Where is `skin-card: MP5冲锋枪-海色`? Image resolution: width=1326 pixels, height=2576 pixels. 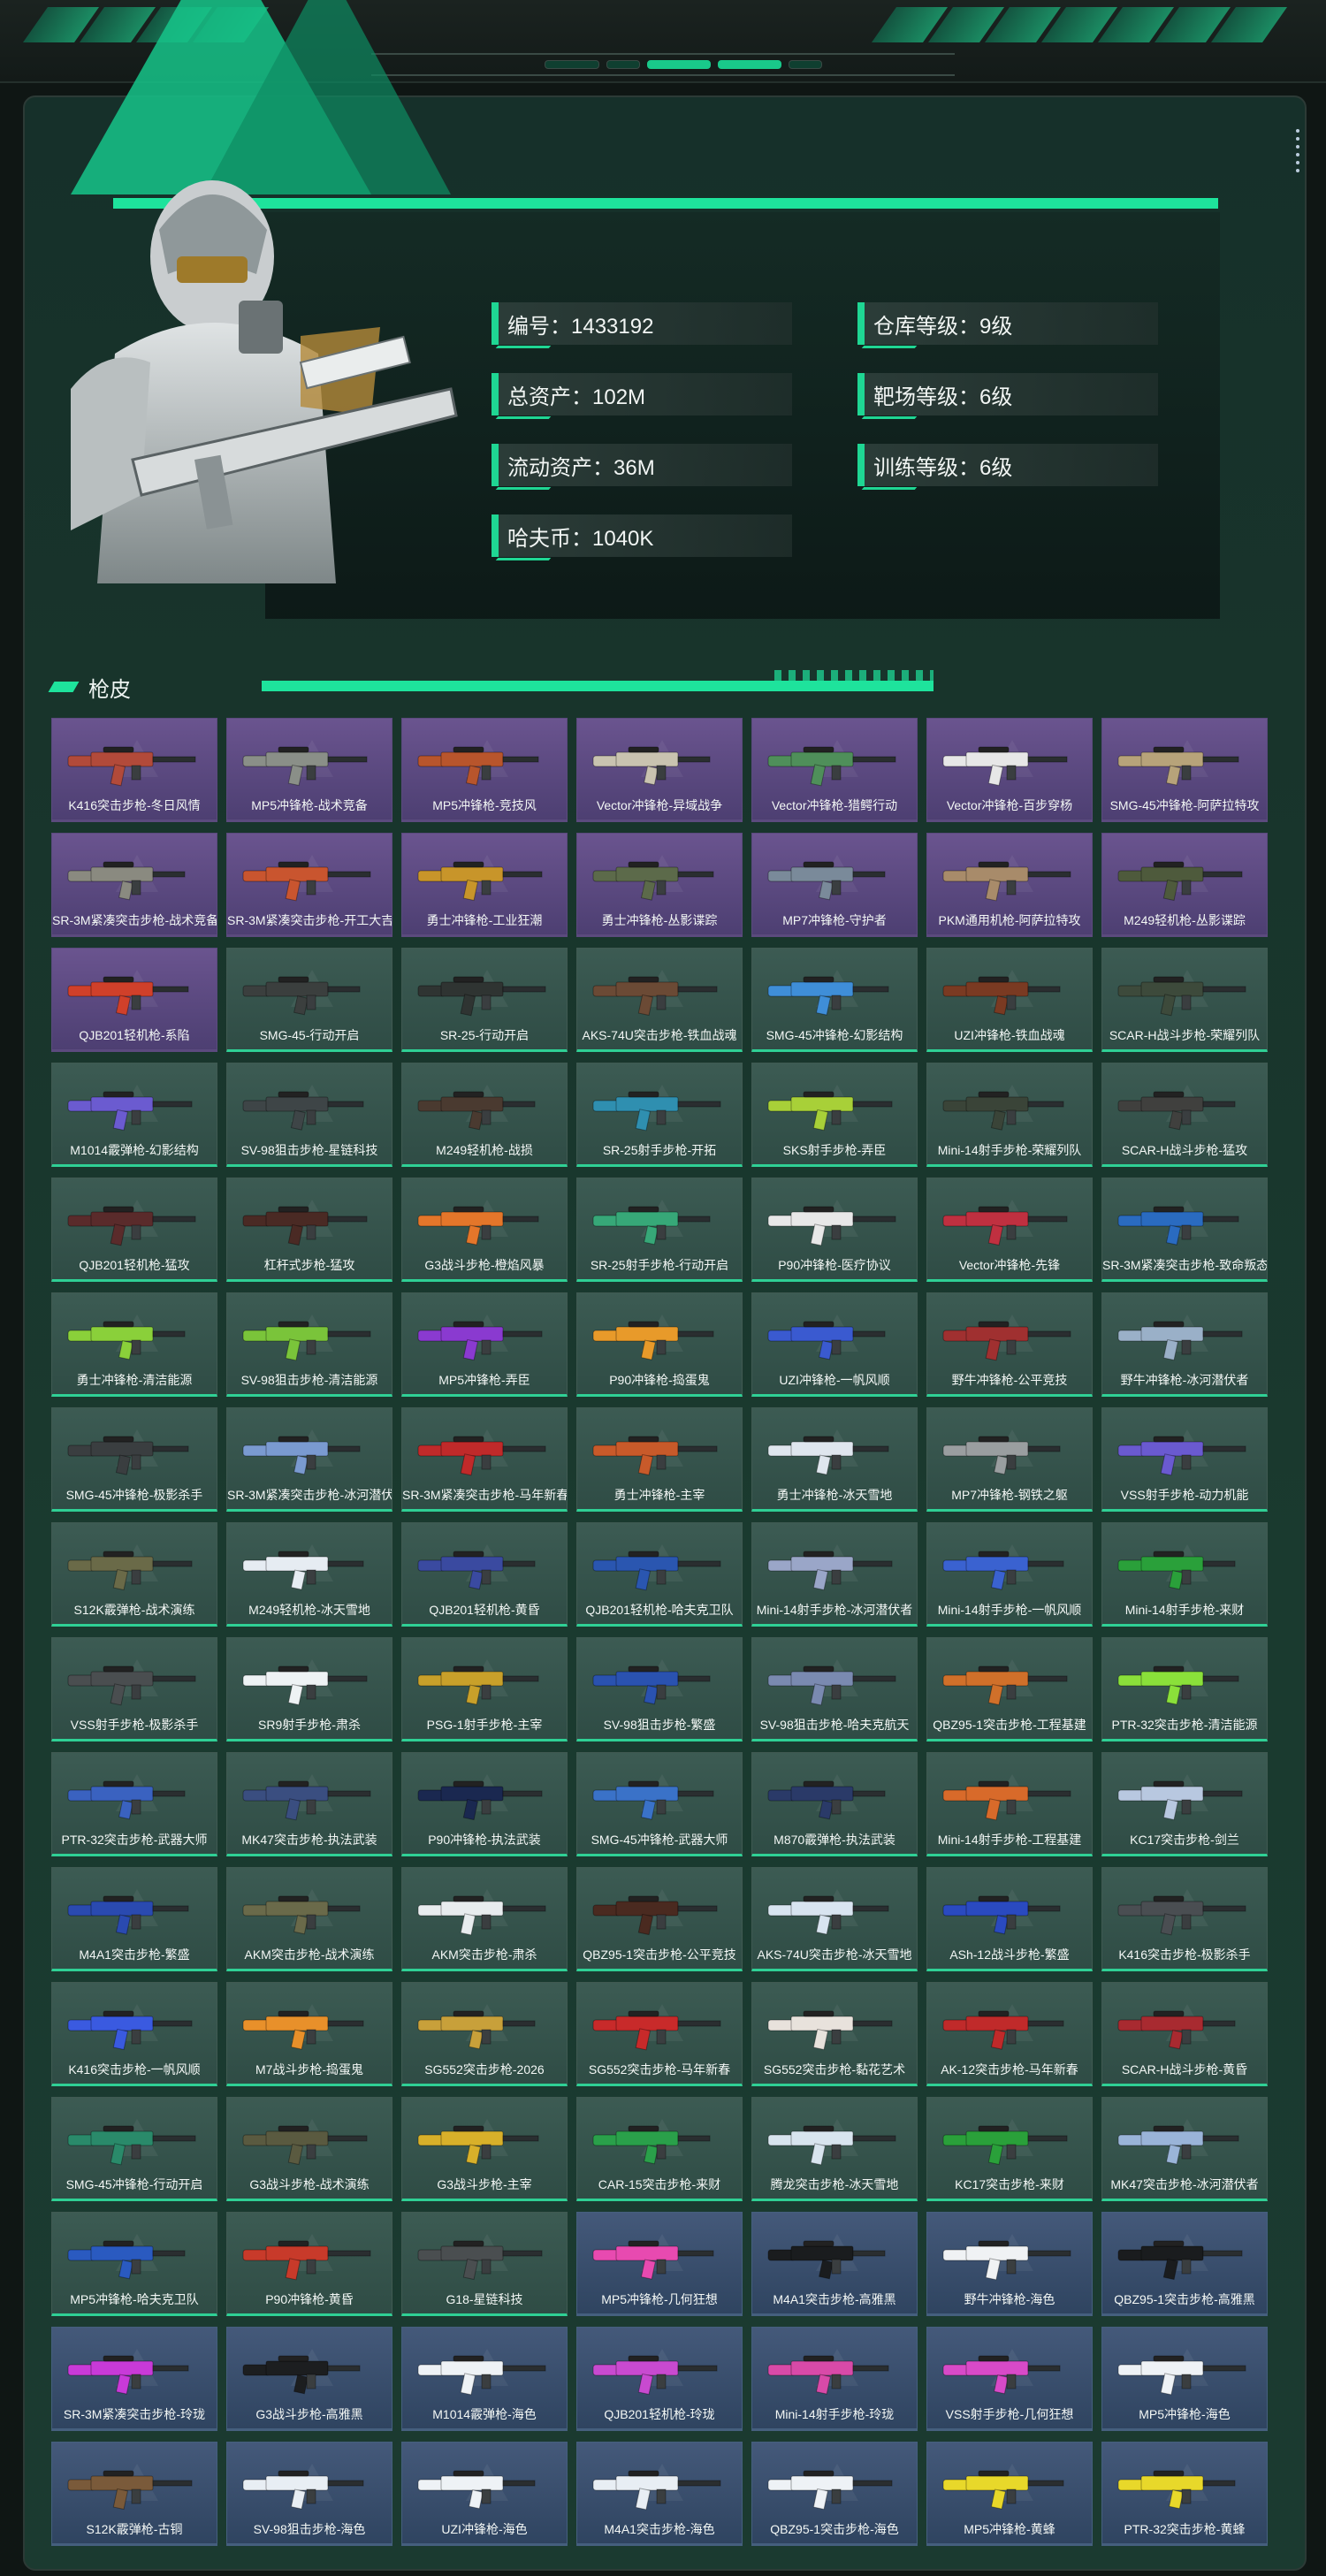
skin-card: MP5冲锋枪-海色 is located at coordinates (1184, 2379).